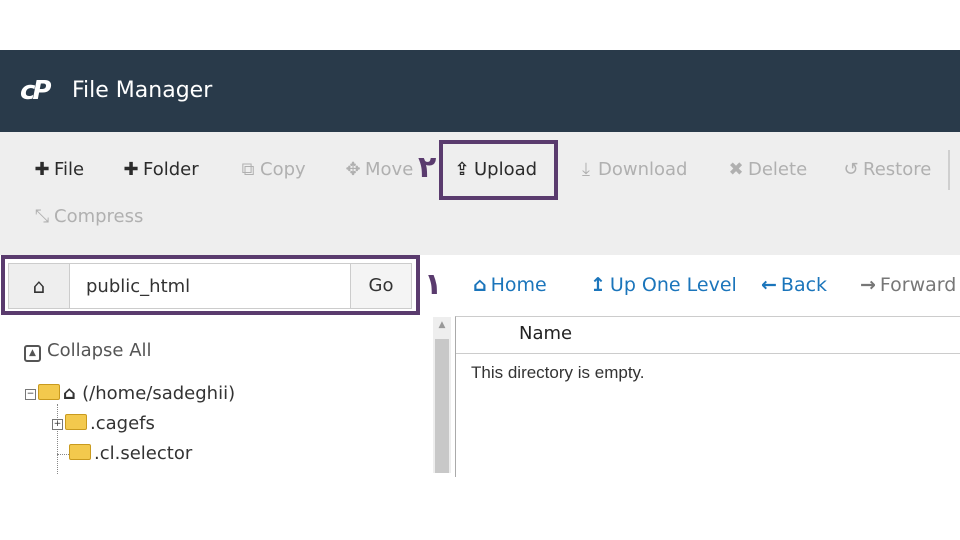  I want to click on delete-button: ✖ Delete, so click(766, 170).